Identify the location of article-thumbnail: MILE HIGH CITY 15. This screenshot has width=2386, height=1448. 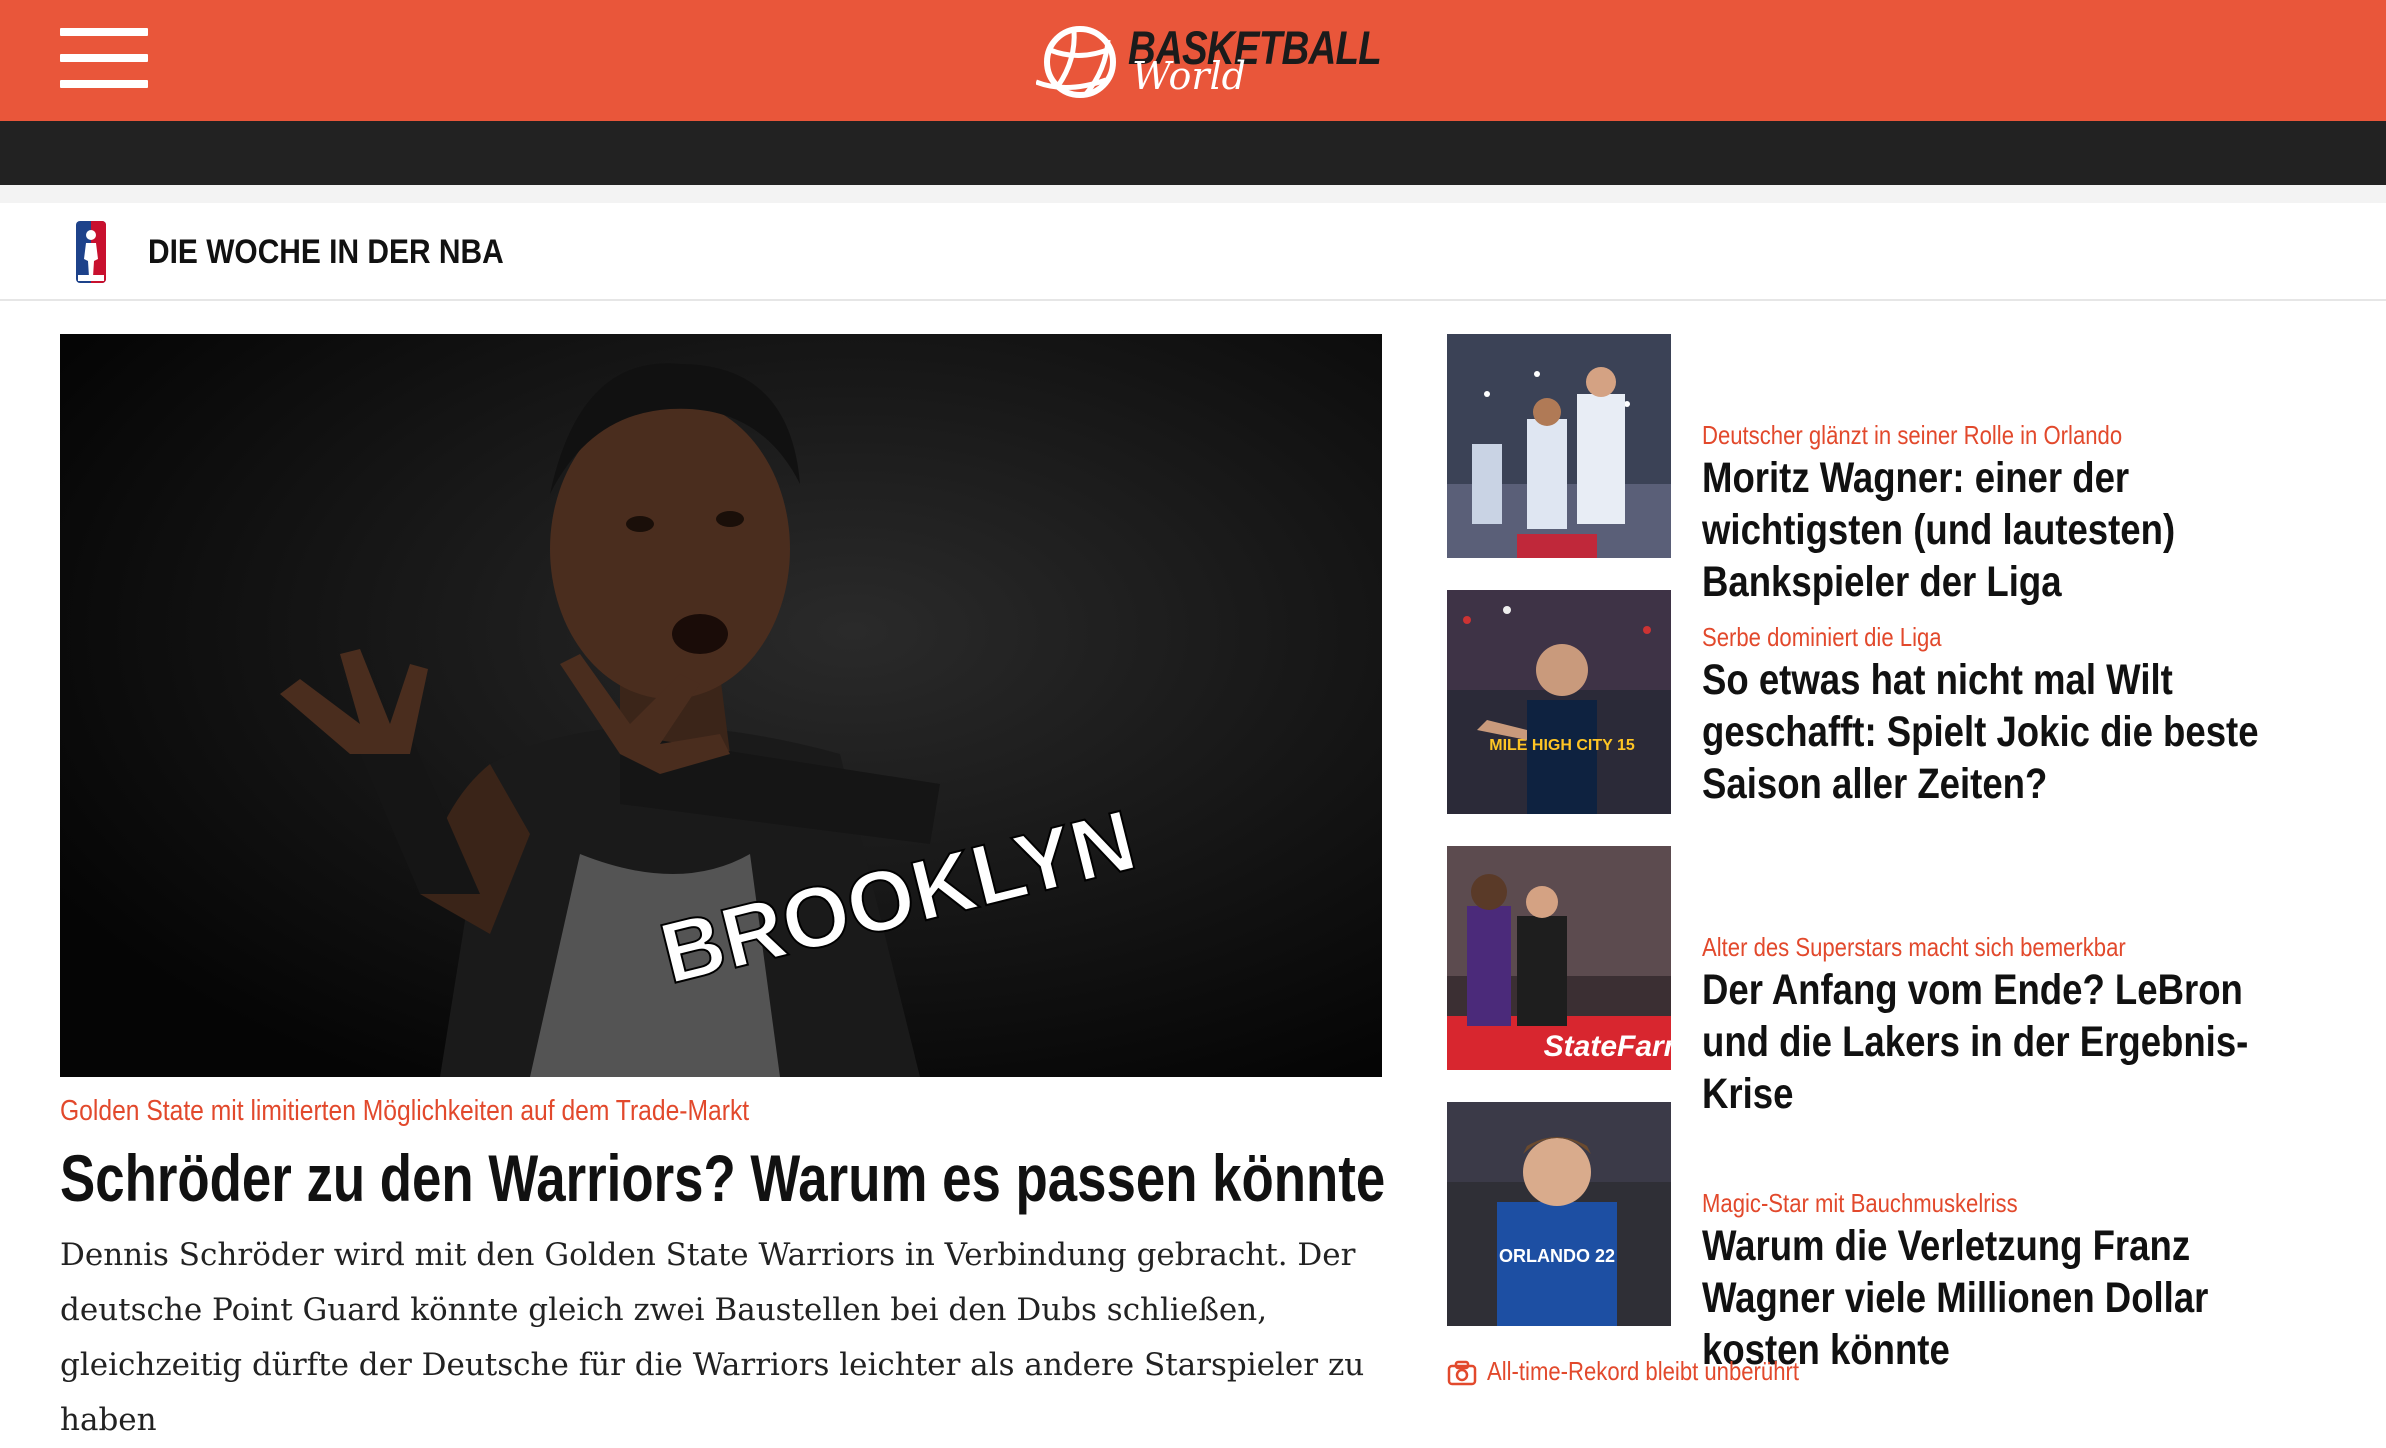
(1559, 702).